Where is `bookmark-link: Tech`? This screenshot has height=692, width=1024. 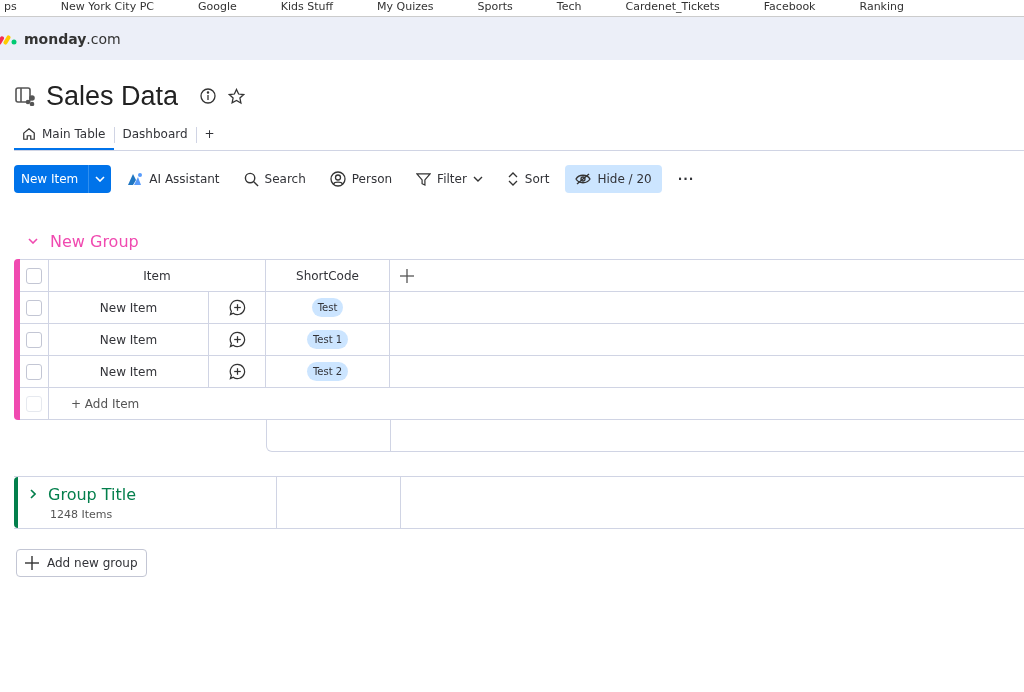 bookmark-link: Tech is located at coordinates (569, 8).